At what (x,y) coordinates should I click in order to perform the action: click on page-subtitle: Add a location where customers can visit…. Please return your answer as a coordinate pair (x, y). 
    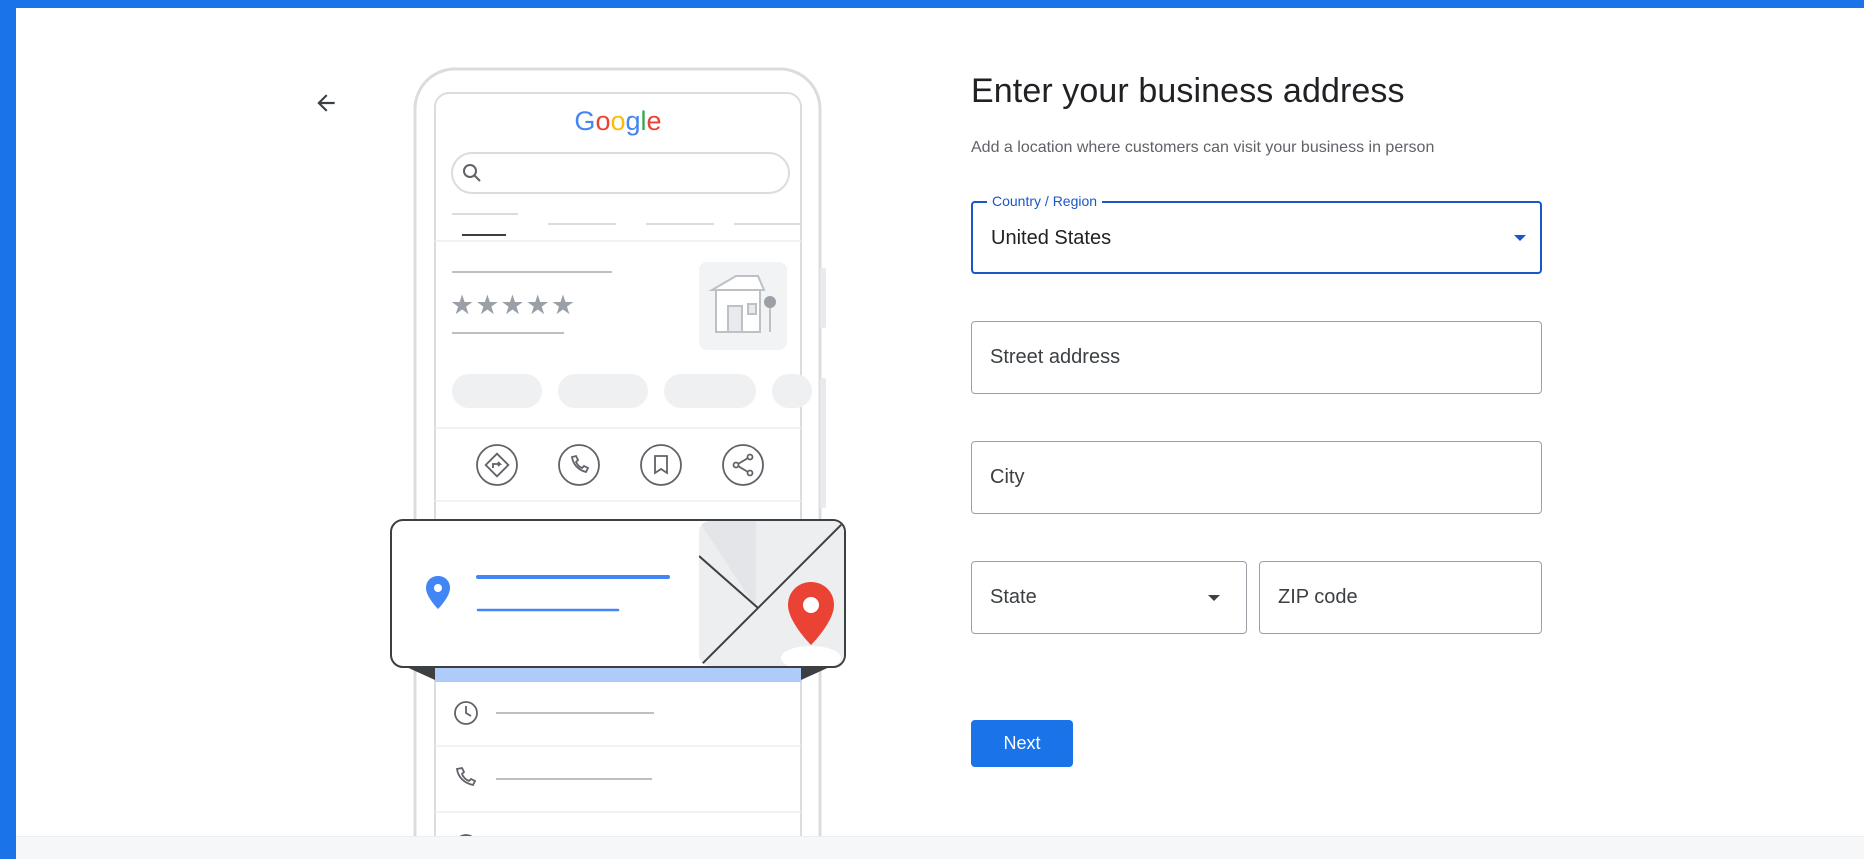
    Looking at the image, I should click on (1203, 147).